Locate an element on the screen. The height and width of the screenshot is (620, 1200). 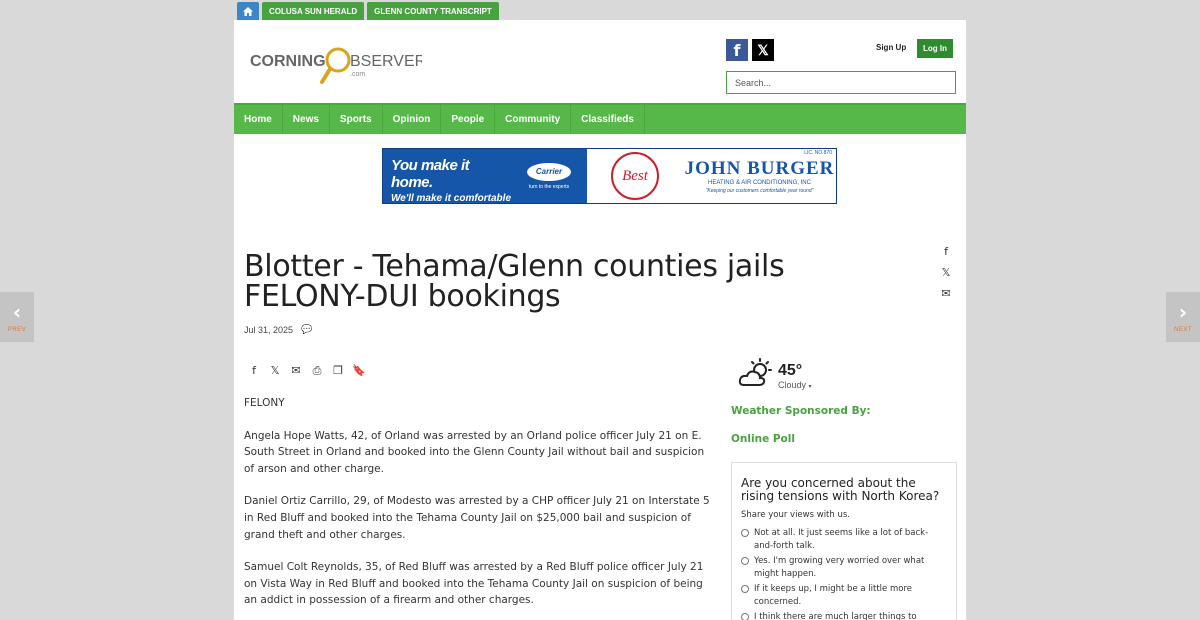
weather-sponsor-label: Weather Sponsored By: is located at coordinates (801, 411).